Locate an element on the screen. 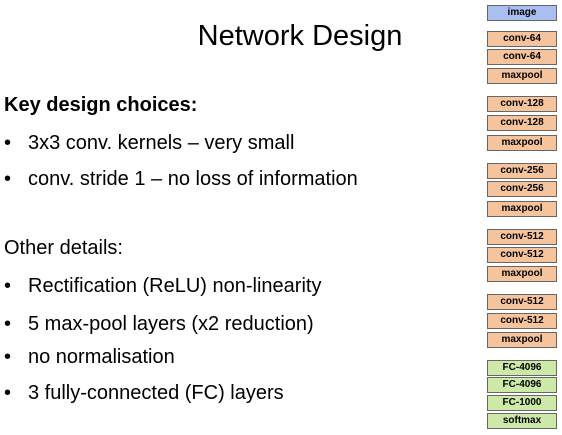  bullet-text: no normalisation is located at coordinates (101, 357).